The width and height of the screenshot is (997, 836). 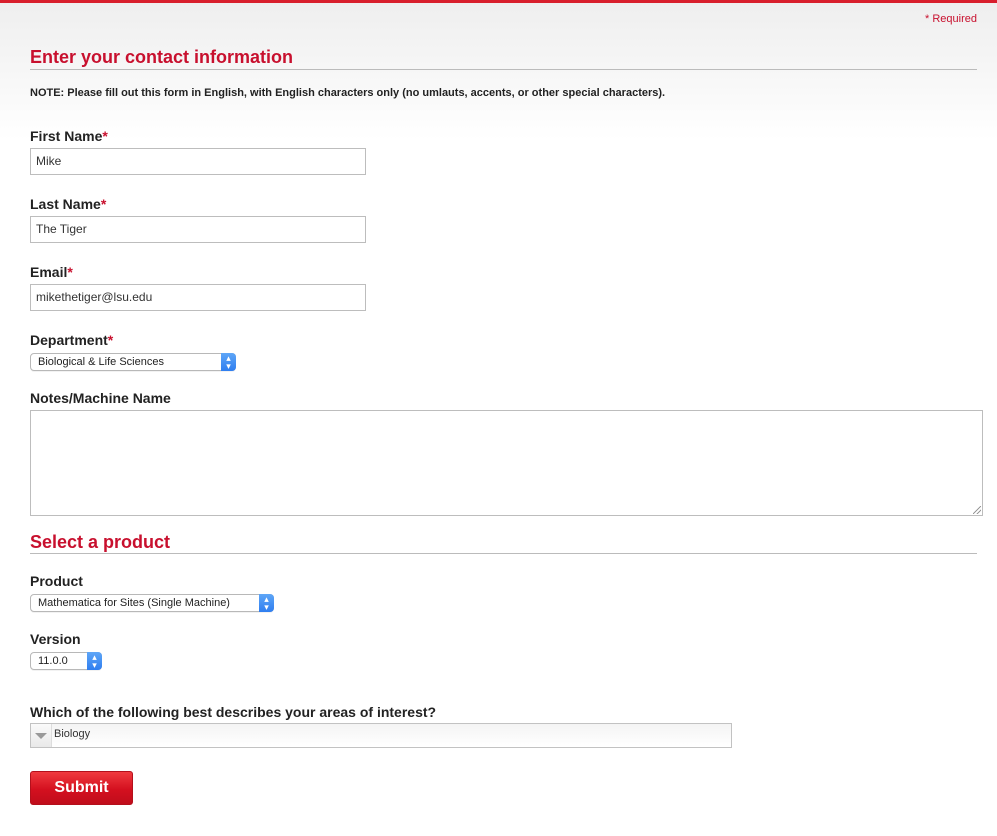 I want to click on last-name-input: The Tiger, so click(x=198, y=229).